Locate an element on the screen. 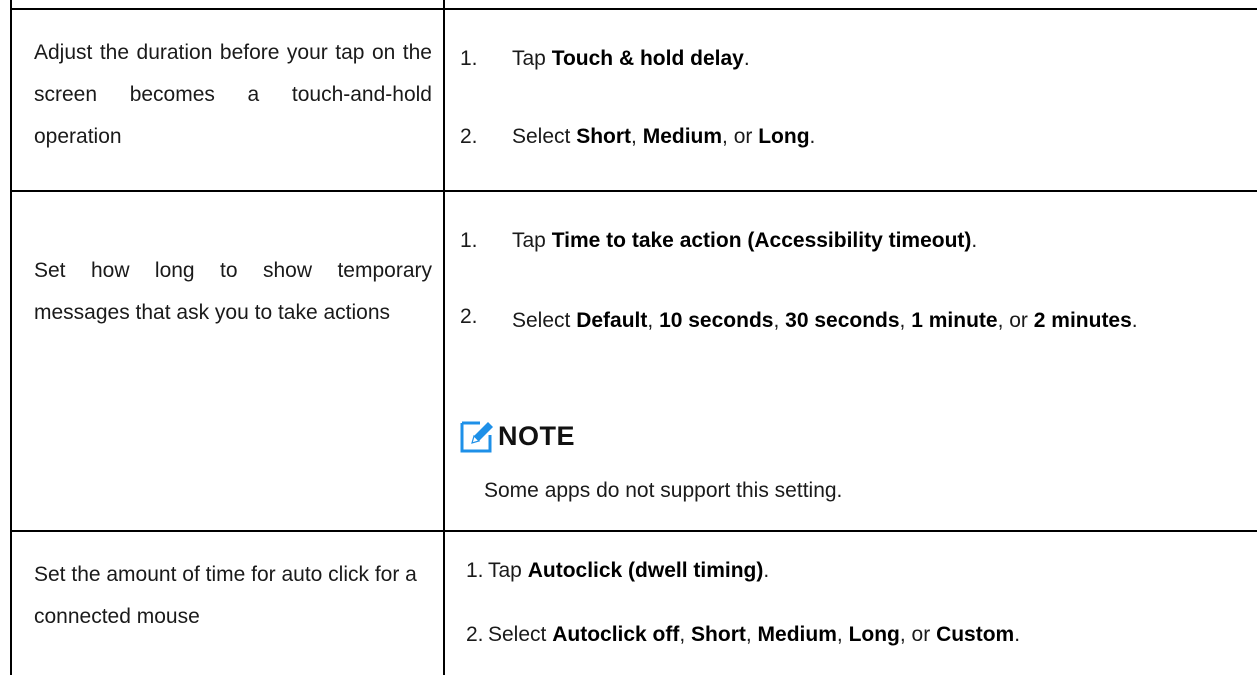 Image resolution: width=1257 pixels, height=675 pixels. ui-term: 30 seconds is located at coordinates (842, 320).